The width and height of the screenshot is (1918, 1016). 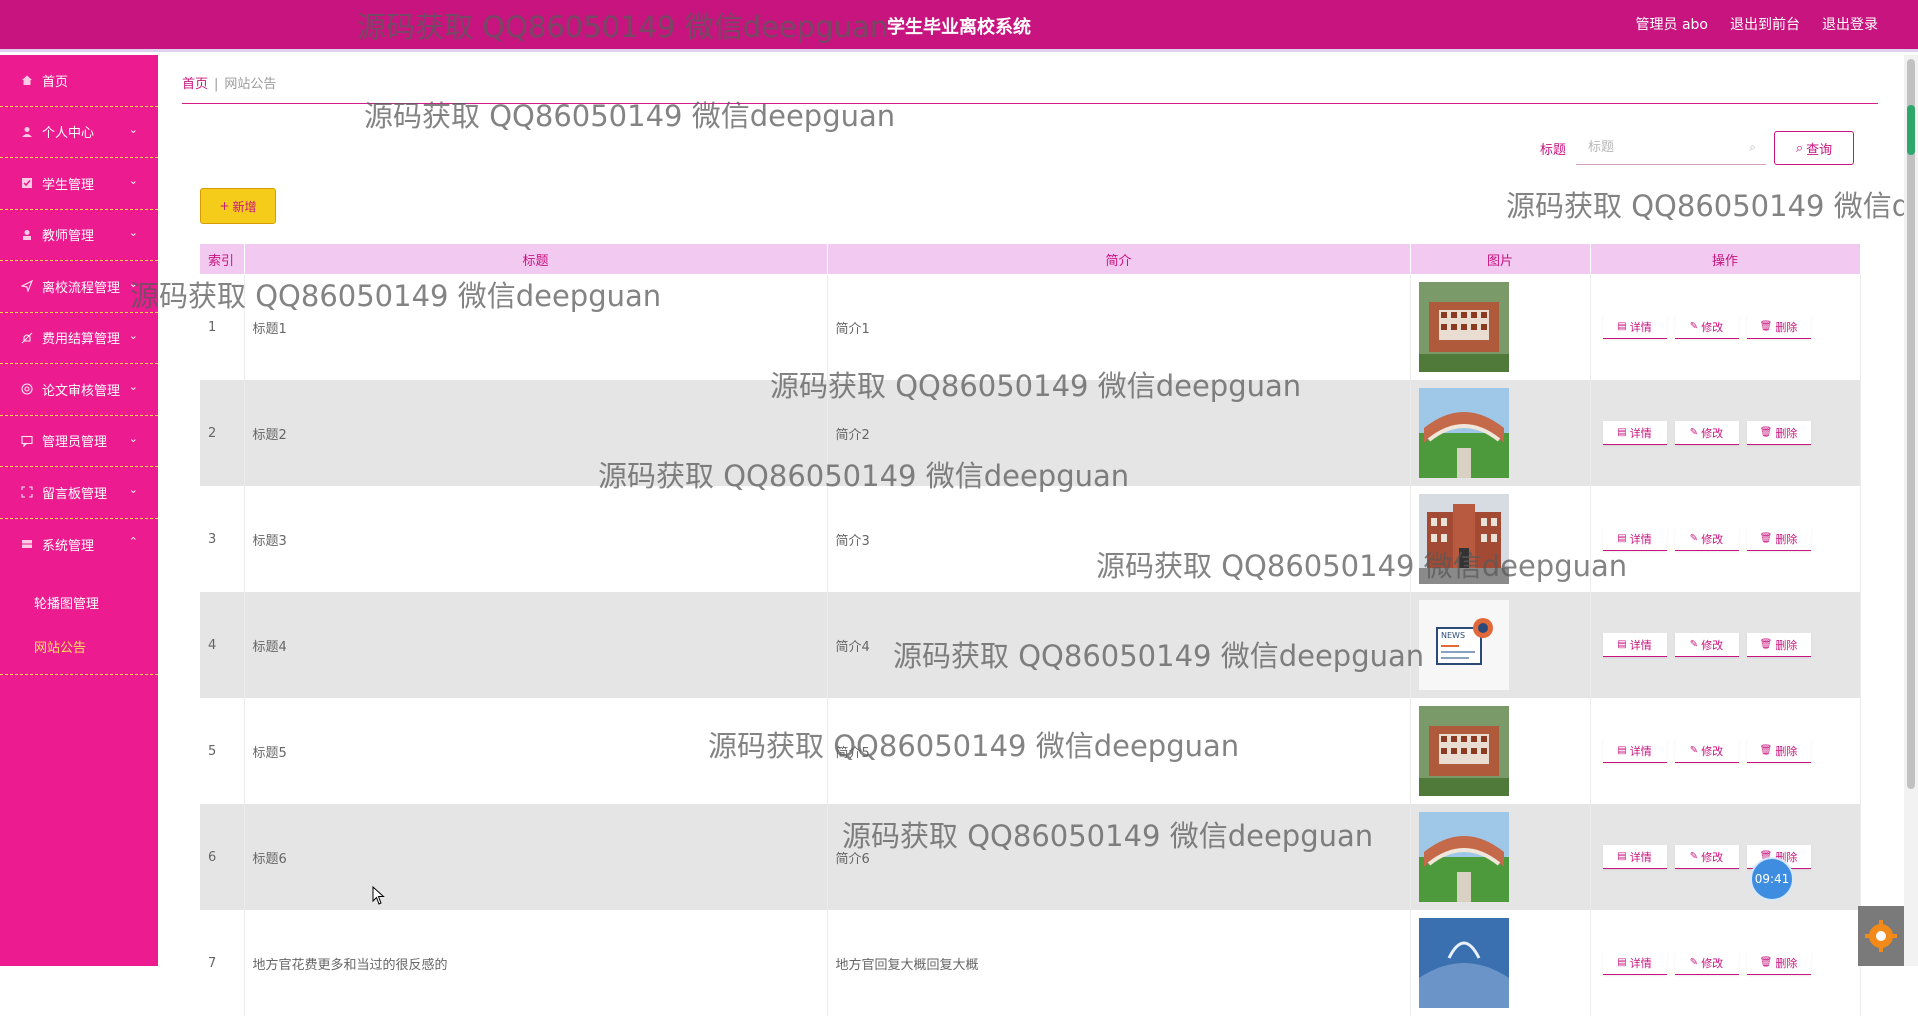 I want to click on send-icon, so click(x=27, y=286).